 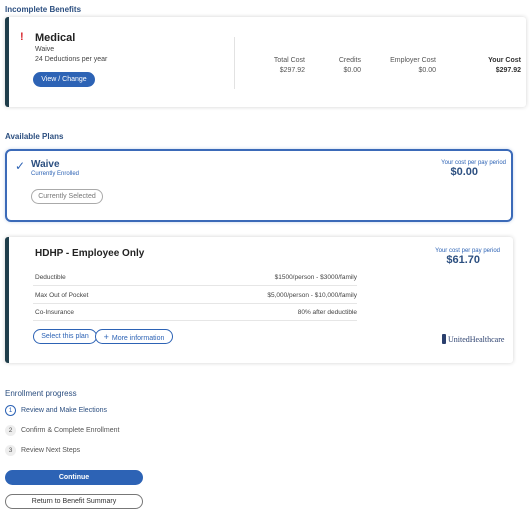 What do you see at coordinates (74, 477) in the screenshot?
I see `continue-button: Continue` at bounding box center [74, 477].